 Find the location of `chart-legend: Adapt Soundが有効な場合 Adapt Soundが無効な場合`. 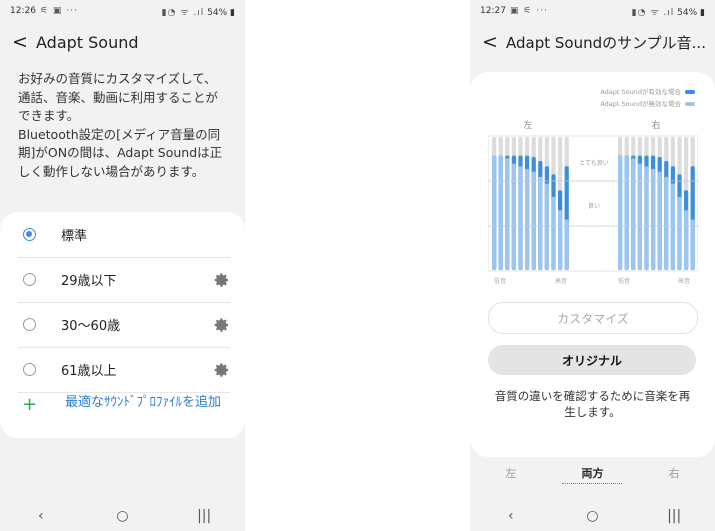

chart-legend: Adapt Soundが有効な場合 Adapt Soundが無効な場合 is located at coordinates (647, 98).